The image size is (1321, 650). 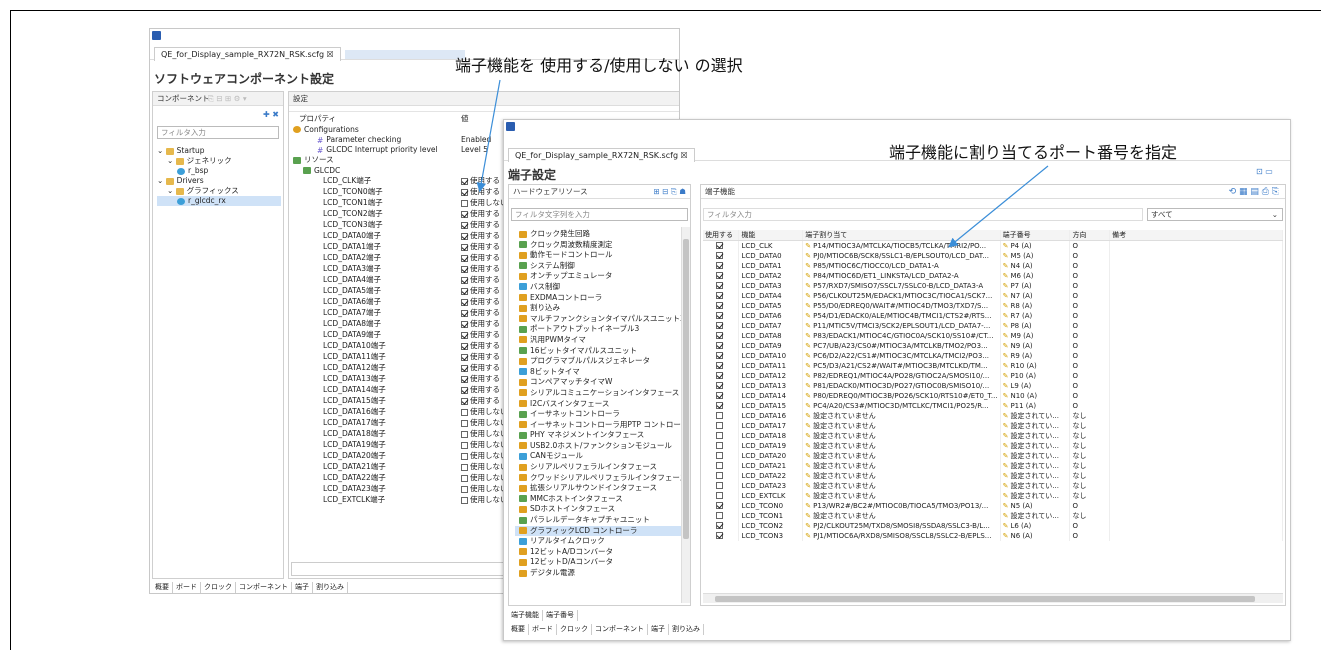 I want to click on arrow-port, so click(x=998, y=206).